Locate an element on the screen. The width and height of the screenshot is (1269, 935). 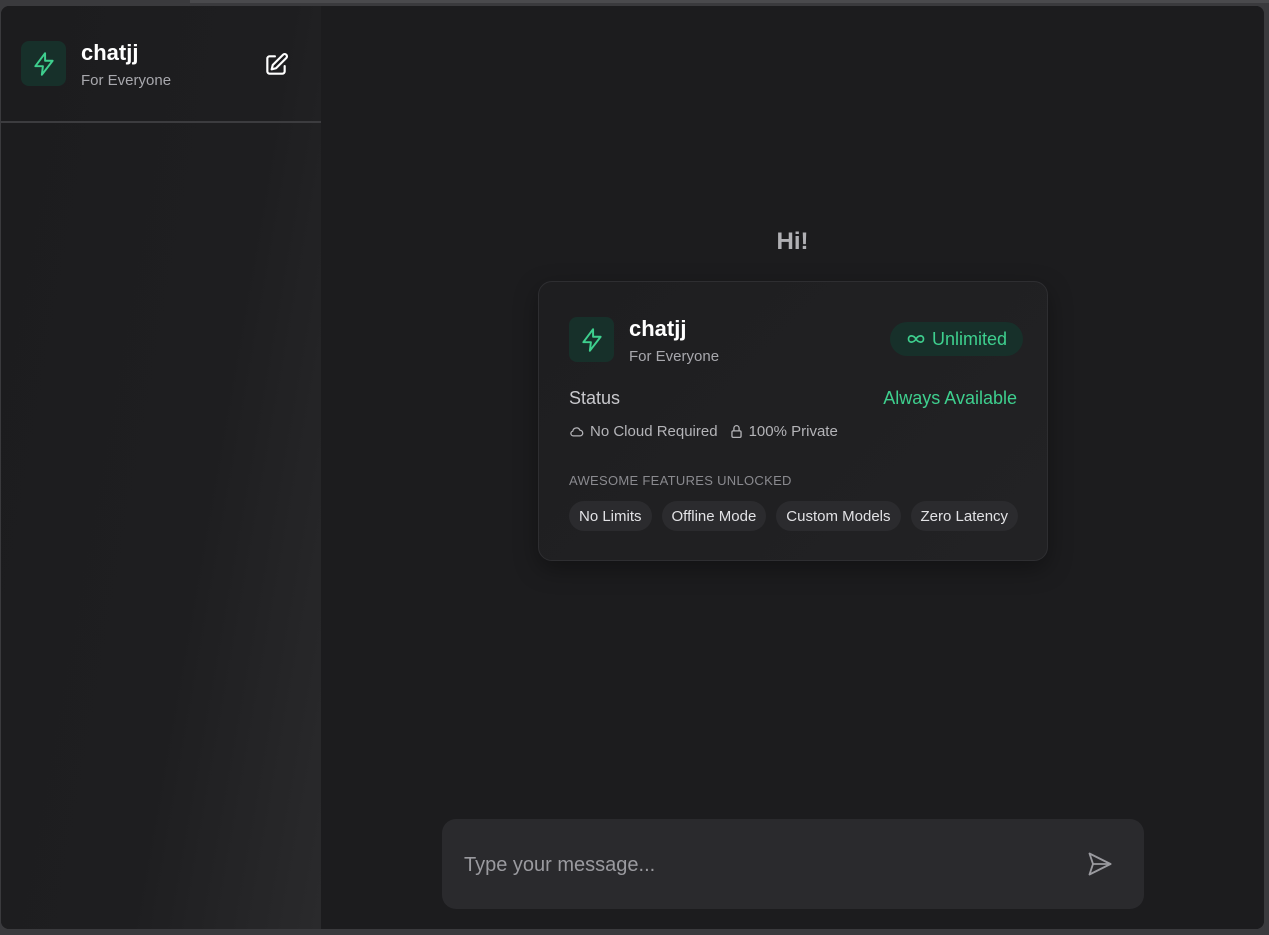
meta-row: No Cloud Required 100% Private is located at coordinates (709, 431).